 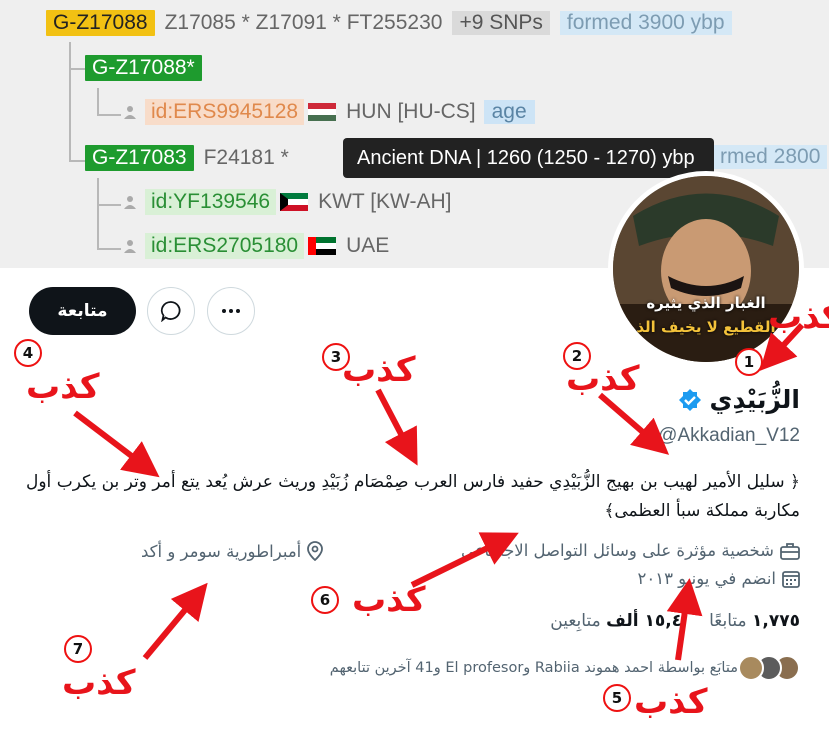 I want to click on category-text: شخصية مؤثرة على وسائل التواصل الاجتماعي, so click(x=617, y=550).